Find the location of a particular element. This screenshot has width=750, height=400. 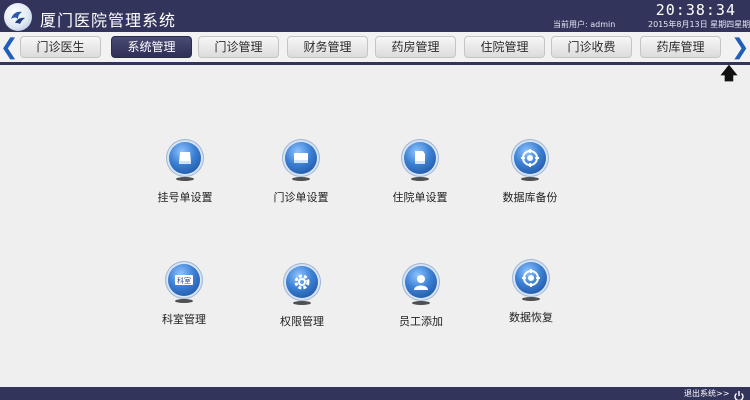

tab-system-management: 系统管理 is located at coordinates (151, 47).